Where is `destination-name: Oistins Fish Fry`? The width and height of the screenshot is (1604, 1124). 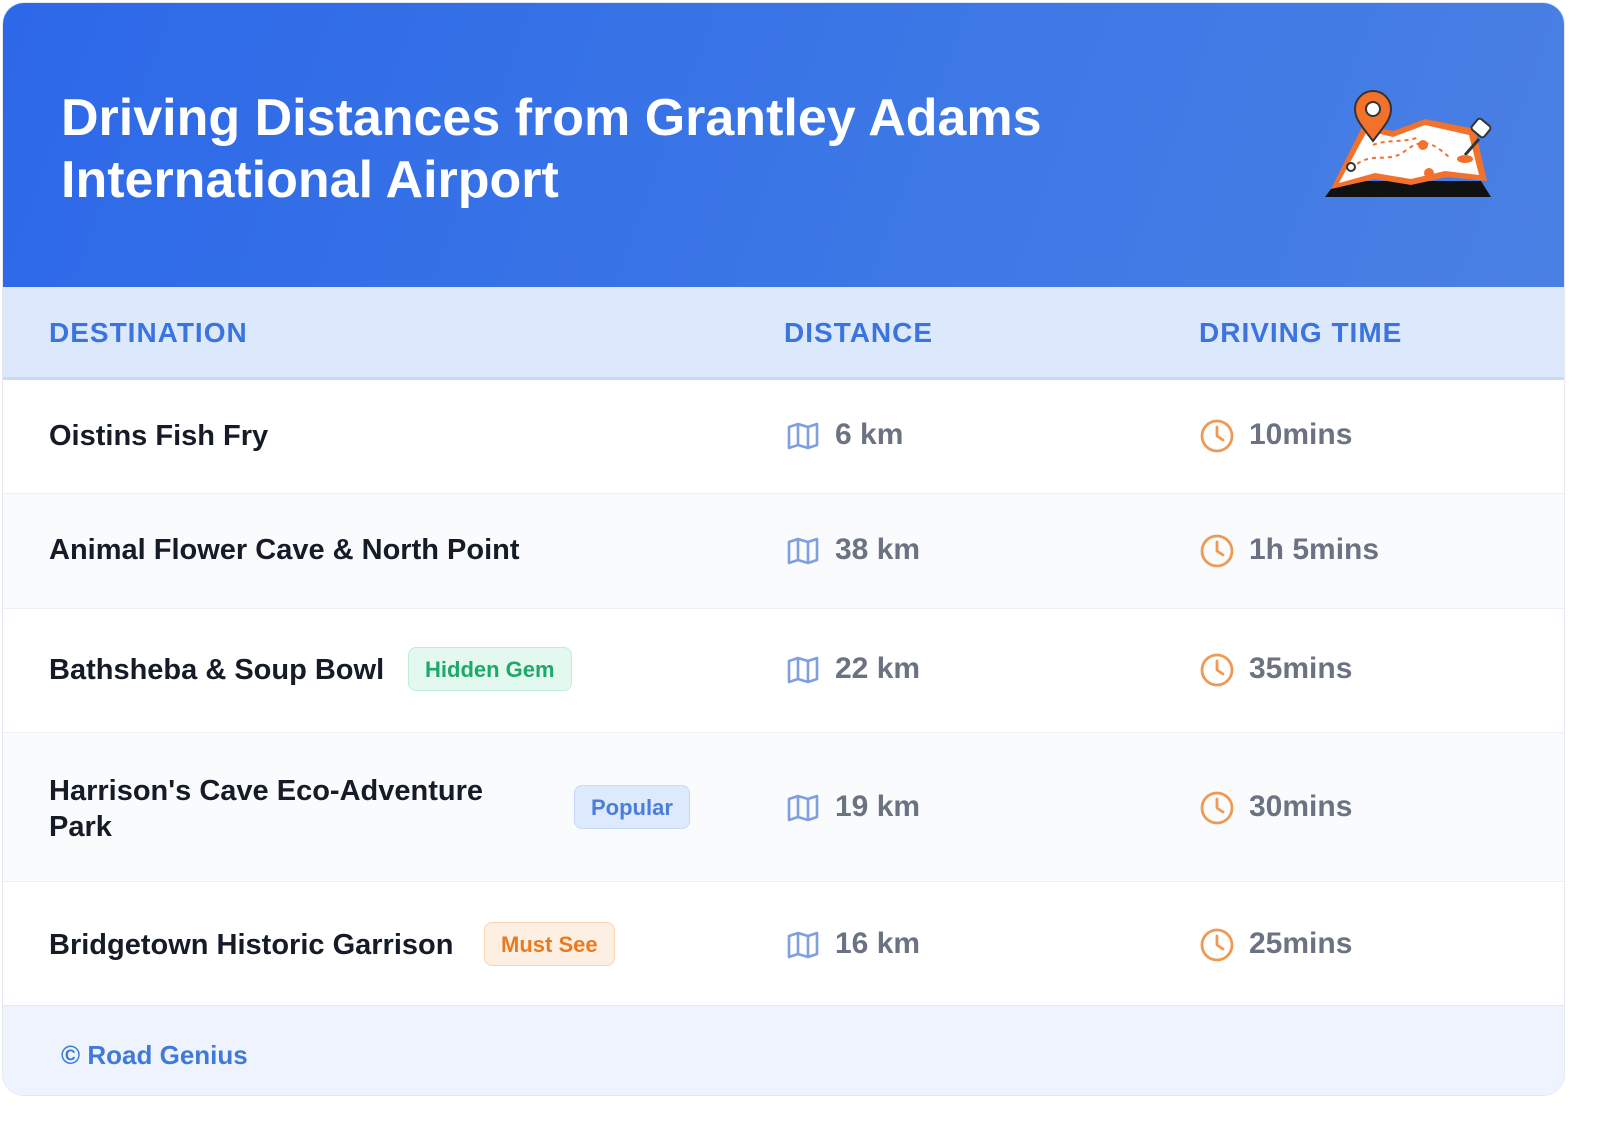 destination-name: Oistins Fish Fry is located at coordinates (159, 436).